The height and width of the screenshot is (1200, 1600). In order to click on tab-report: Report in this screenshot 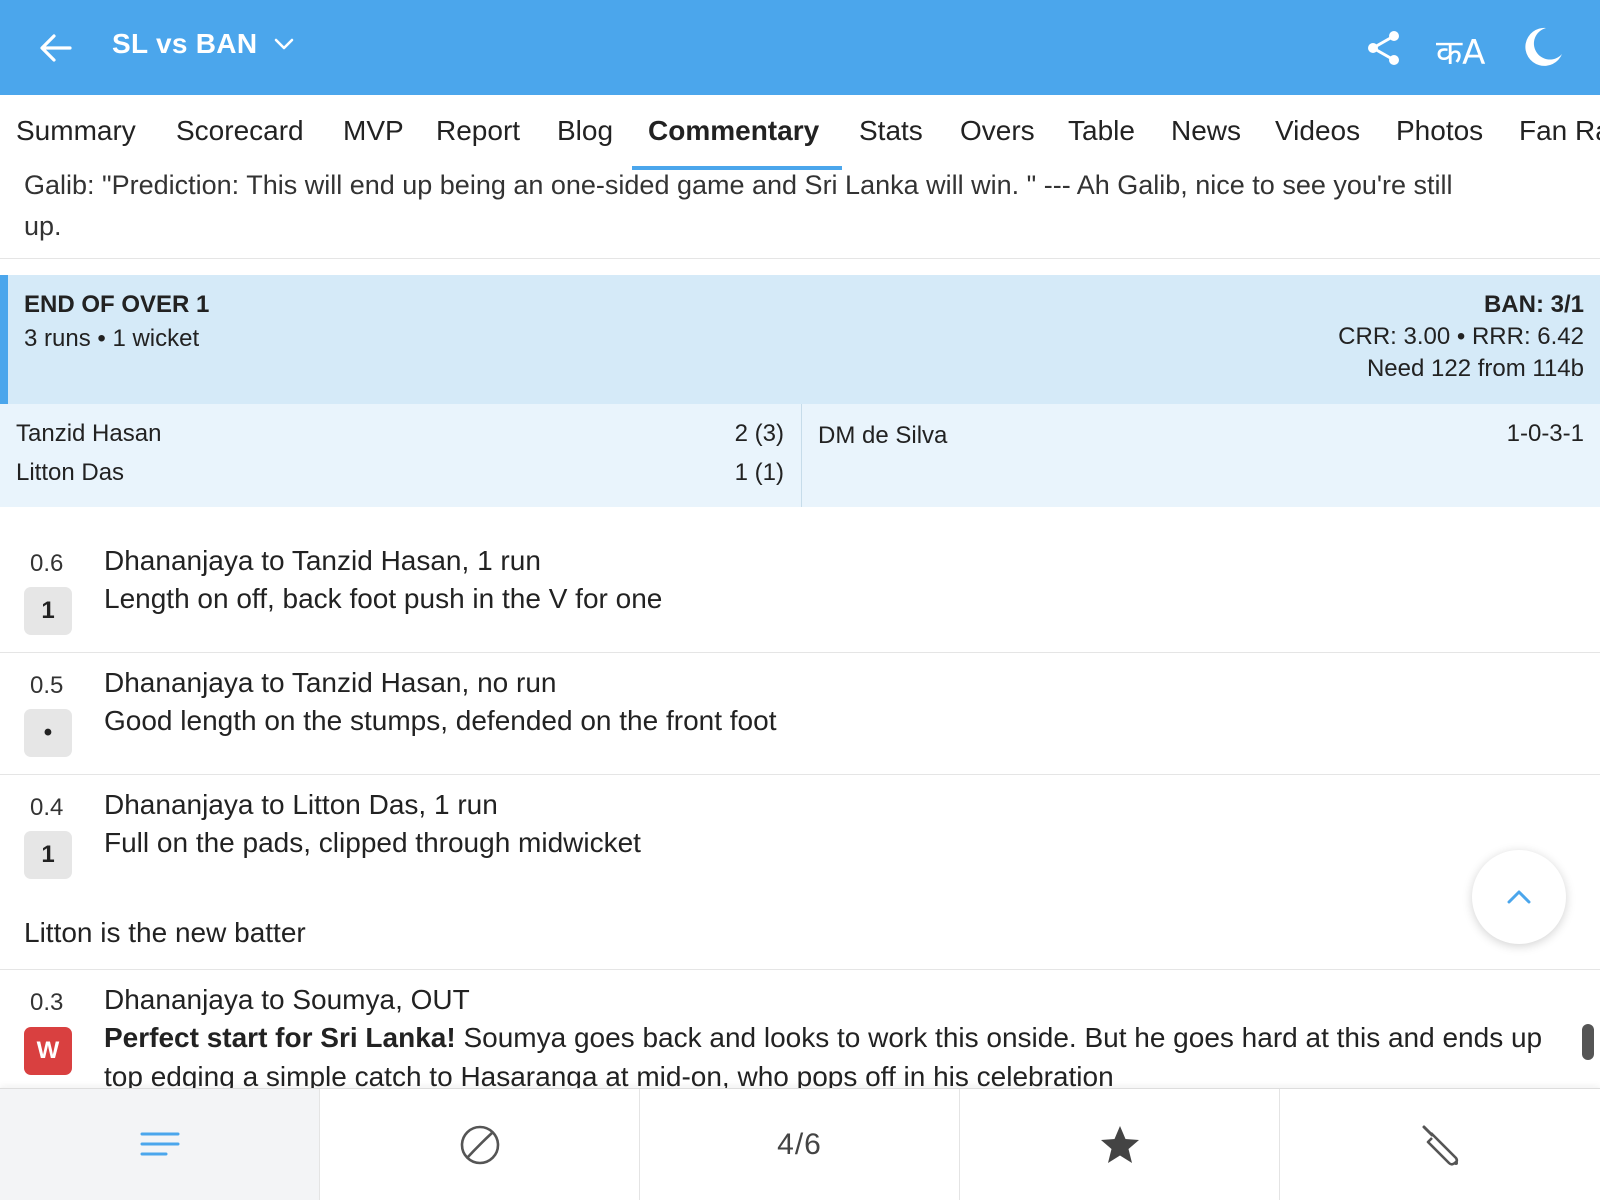, I will do `click(478, 131)`.